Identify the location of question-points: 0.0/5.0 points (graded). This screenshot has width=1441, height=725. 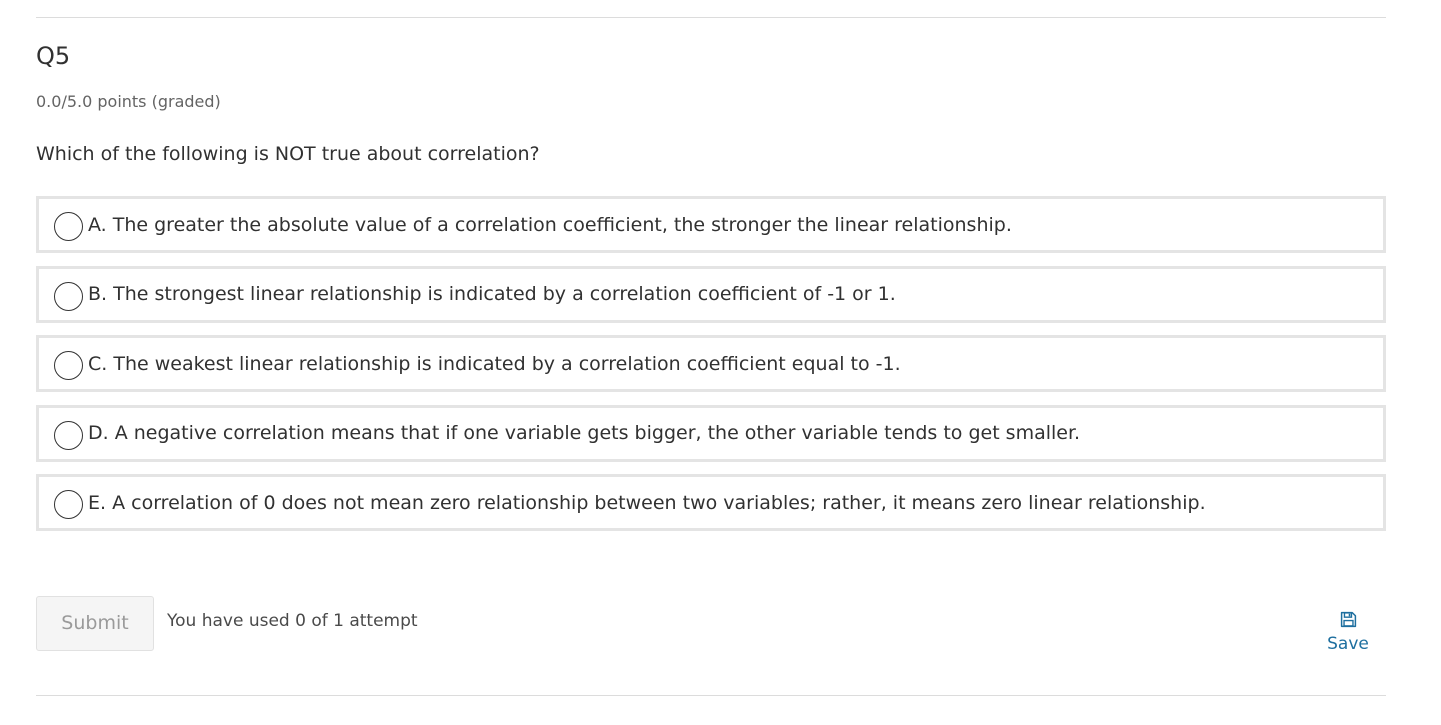
(128, 101).